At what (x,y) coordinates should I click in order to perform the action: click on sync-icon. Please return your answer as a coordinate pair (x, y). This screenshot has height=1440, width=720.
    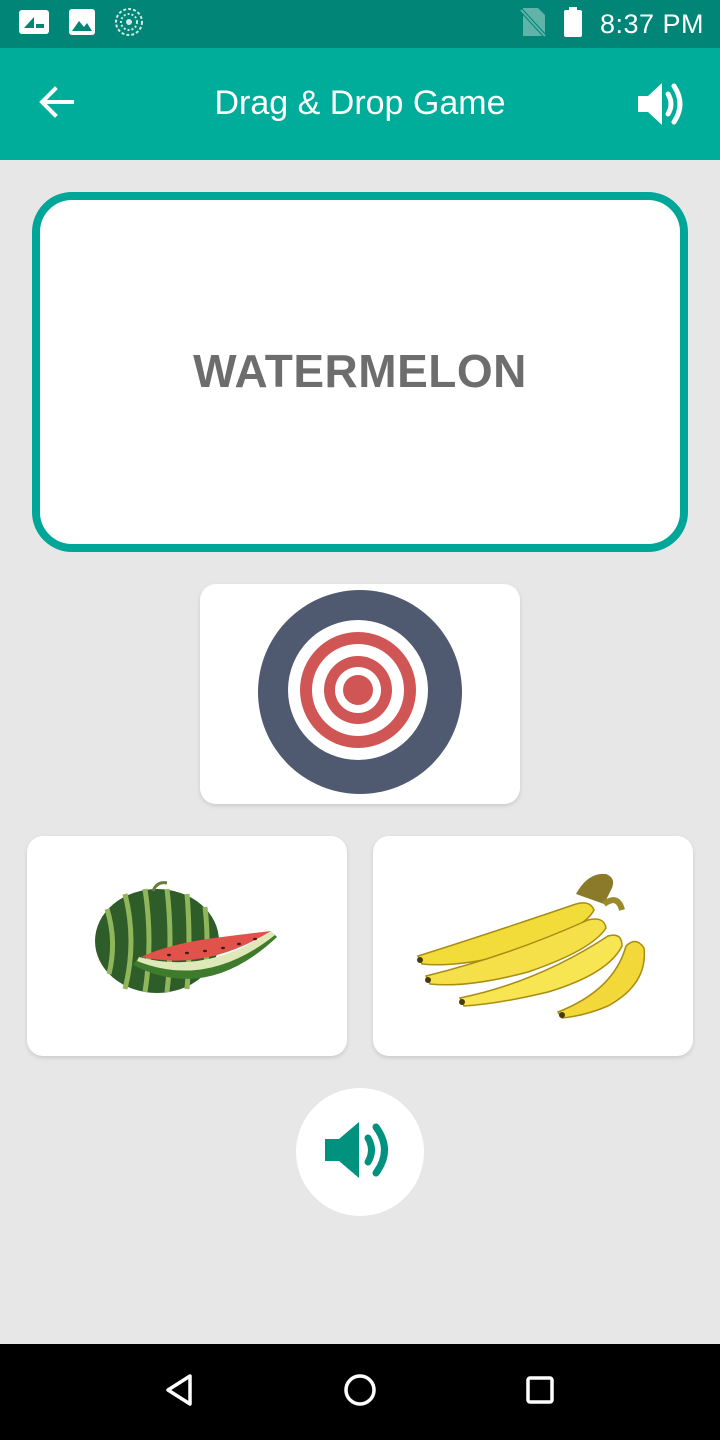
    Looking at the image, I should click on (129, 24).